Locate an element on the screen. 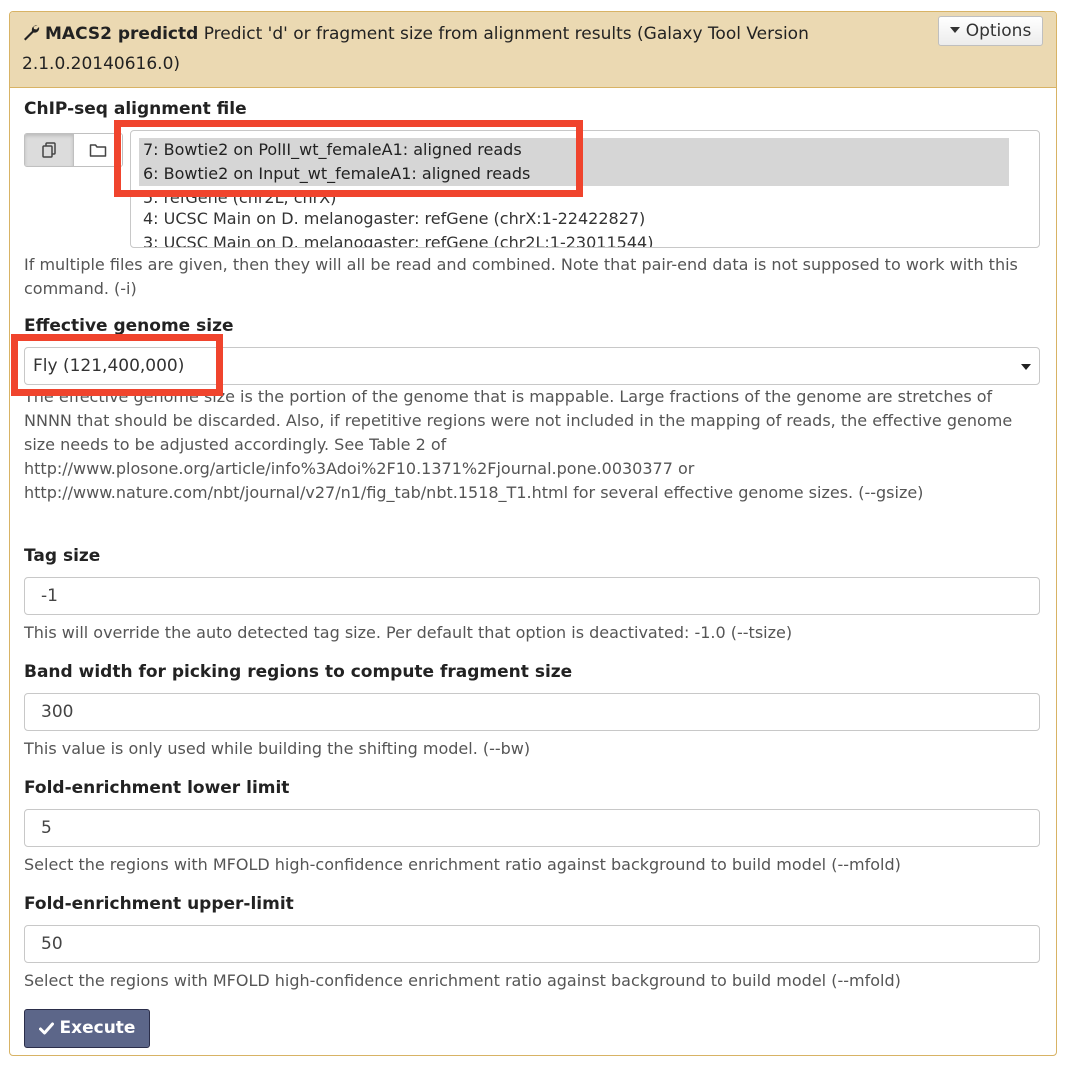 The width and height of the screenshot is (1068, 1072). multiple-datasets-button is located at coordinates (49, 150).